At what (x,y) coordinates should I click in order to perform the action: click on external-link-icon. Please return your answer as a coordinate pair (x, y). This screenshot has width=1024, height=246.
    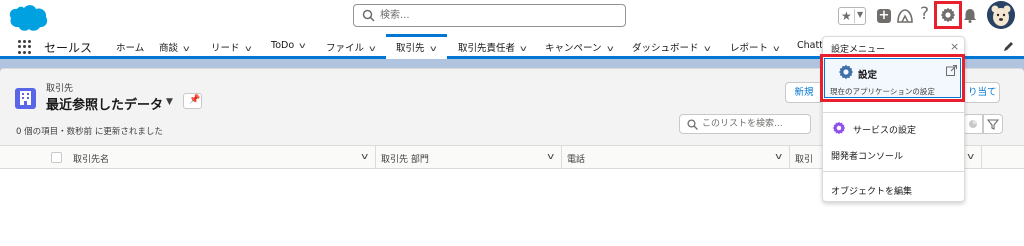
    Looking at the image, I should click on (951, 70).